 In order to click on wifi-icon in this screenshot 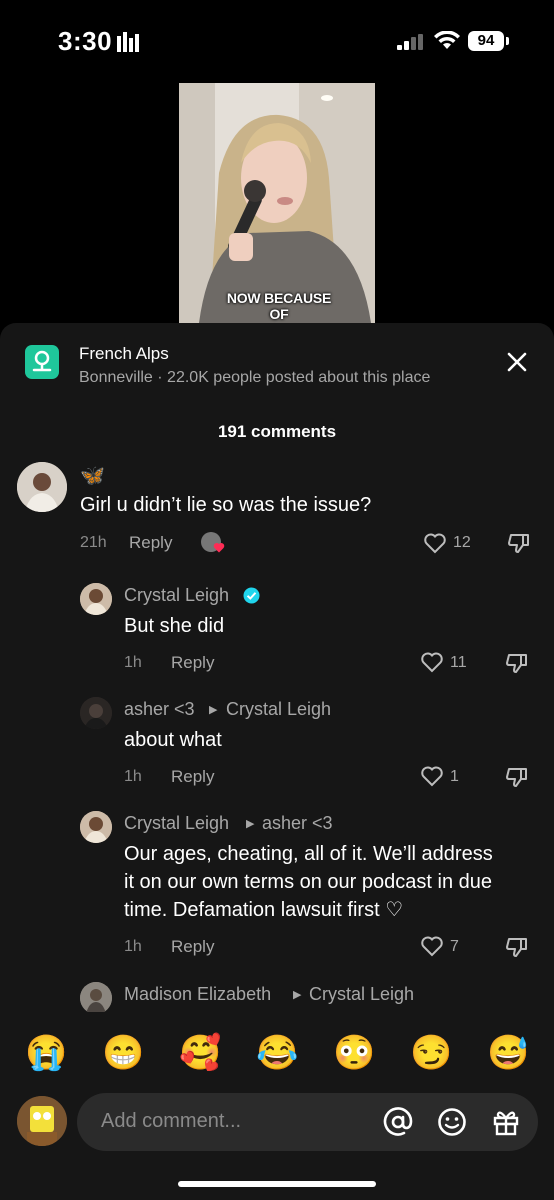, I will do `click(447, 40)`.